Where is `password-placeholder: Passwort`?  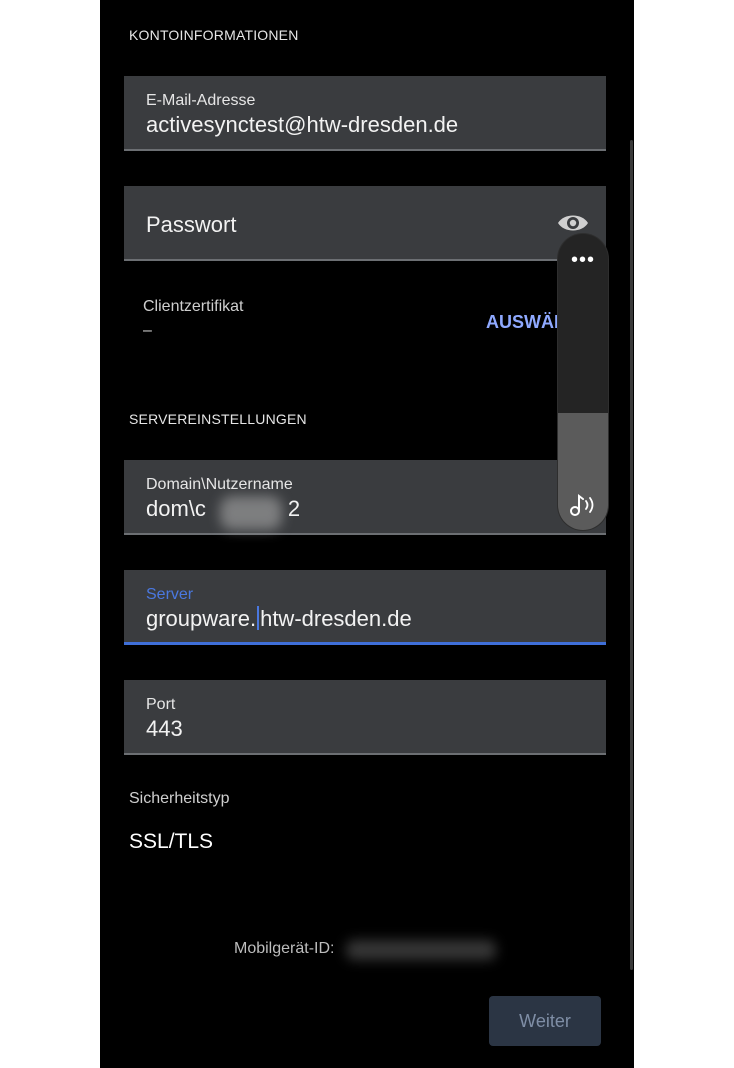 password-placeholder: Passwort is located at coordinates (191, 224).